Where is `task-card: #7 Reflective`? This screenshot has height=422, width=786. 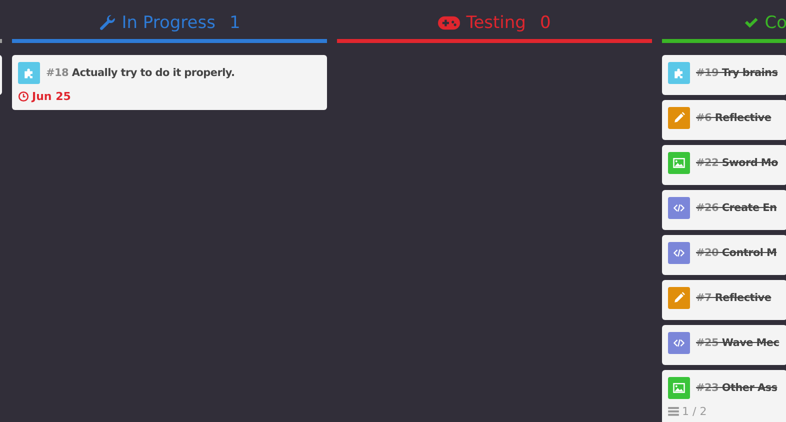
task-card: #7 Reflective is located at coordinates (724, 300).